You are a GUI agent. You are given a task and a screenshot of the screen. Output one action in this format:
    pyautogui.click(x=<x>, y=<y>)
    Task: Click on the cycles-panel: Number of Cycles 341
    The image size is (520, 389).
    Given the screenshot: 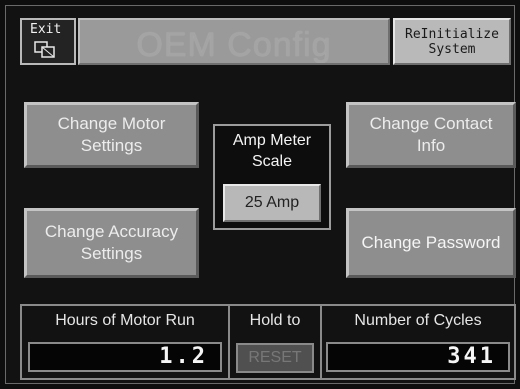 What is the action you would take?
    pyautogui.click(x=418, y=342)
    